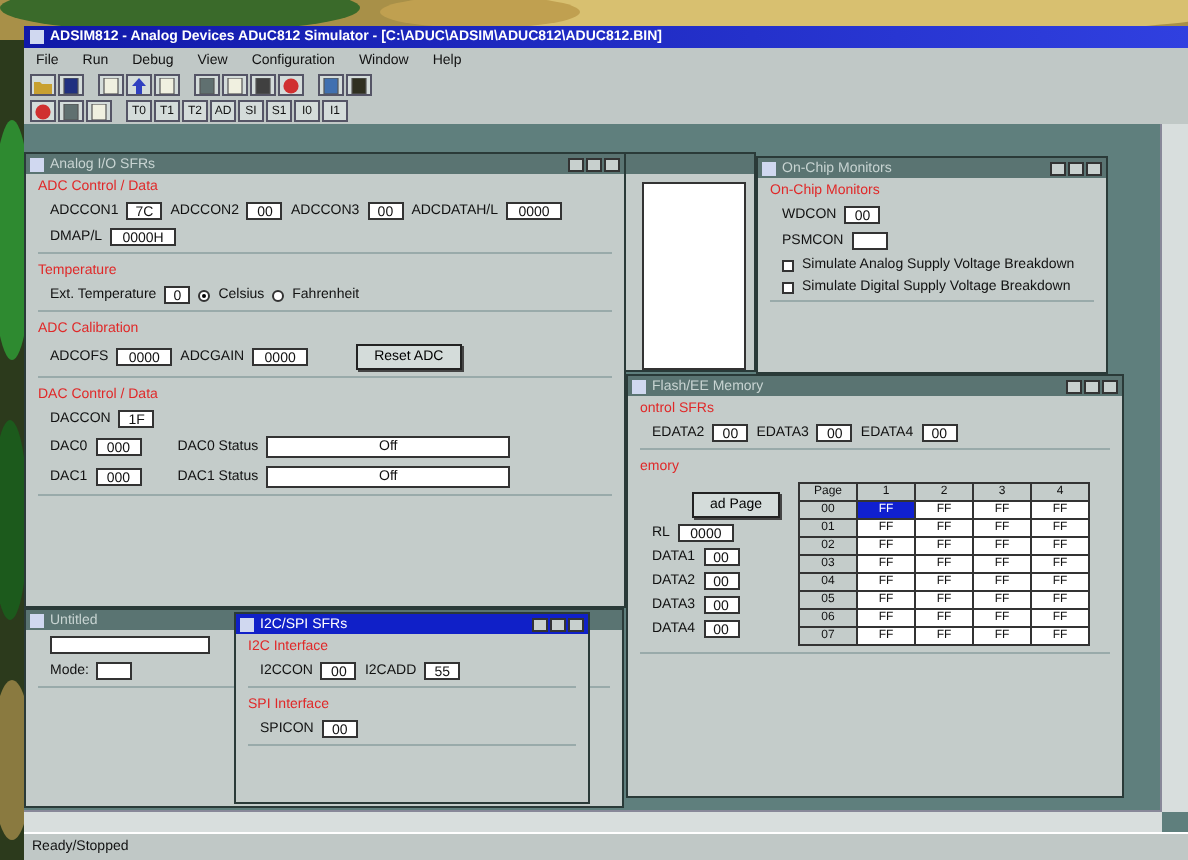 This screenshot has height=860, width=1188. What do you see at coordinates (37, 37) in the screenshot?
I see `app-icon` at bounding box center [37, 37].